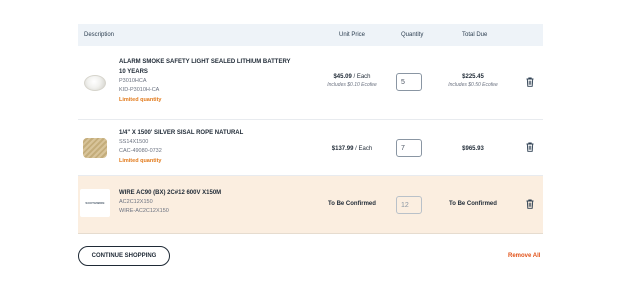 This screenshot has width=625, height=300. I want to click on product-code: KID-P3010H-CA, so click(139, 90).